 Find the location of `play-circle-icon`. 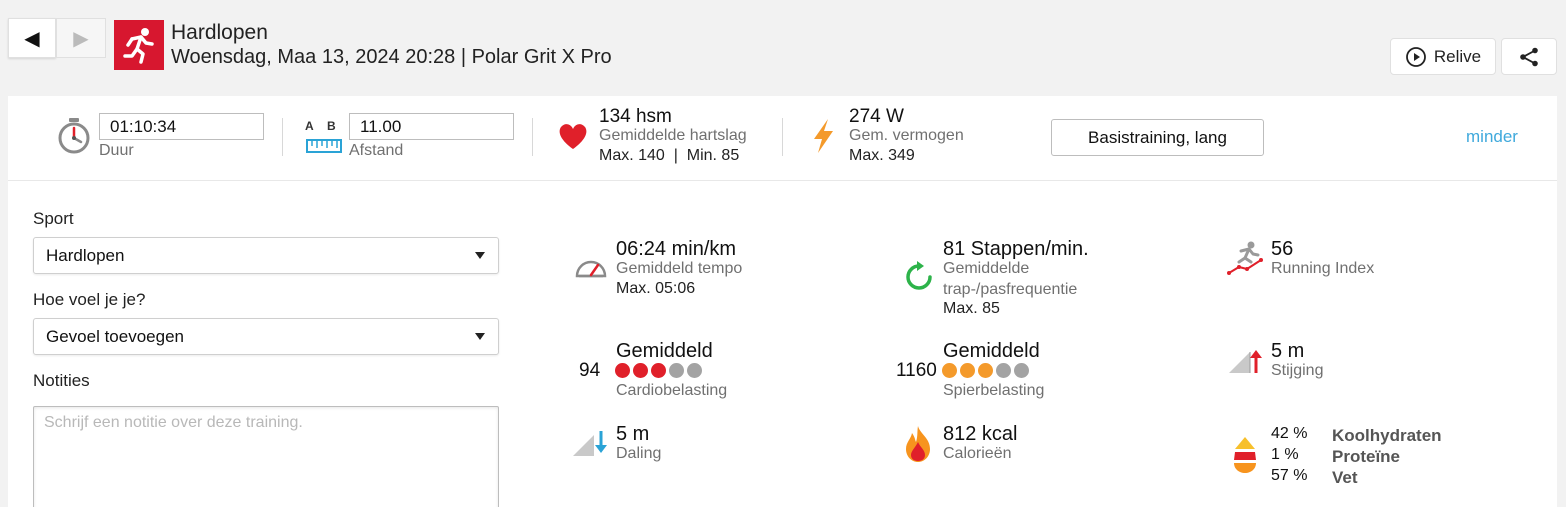

play-circle-icon is located at coordinates (1415, 56).